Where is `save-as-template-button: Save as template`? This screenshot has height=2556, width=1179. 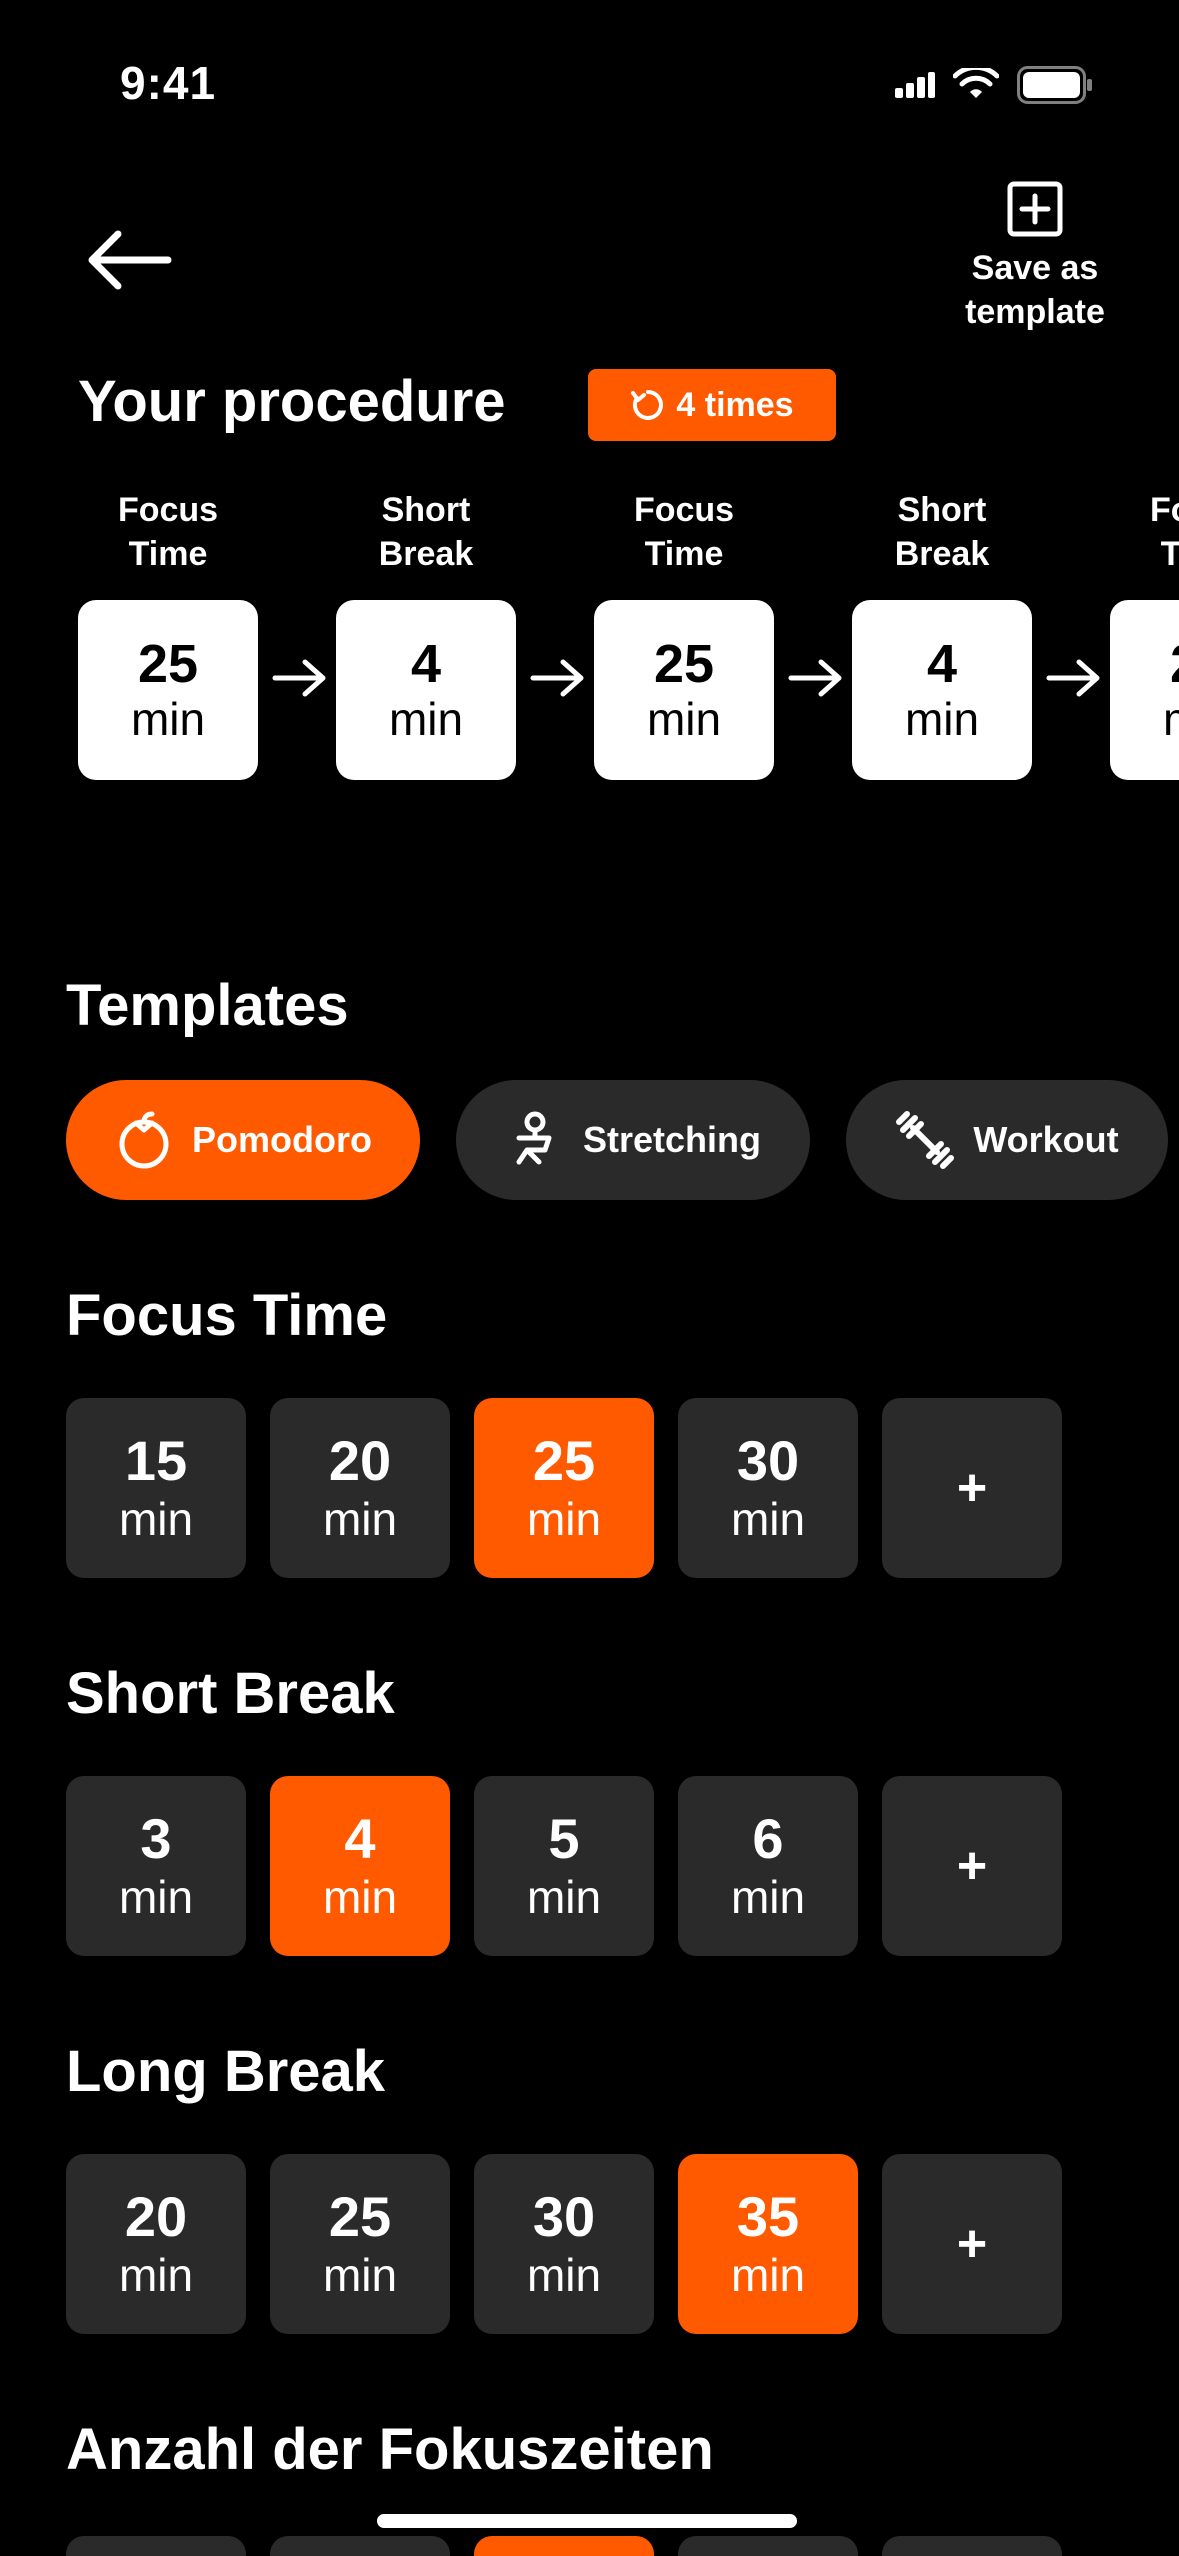
save-as-template-button: Save as template is located at coordinates (1035, 257).